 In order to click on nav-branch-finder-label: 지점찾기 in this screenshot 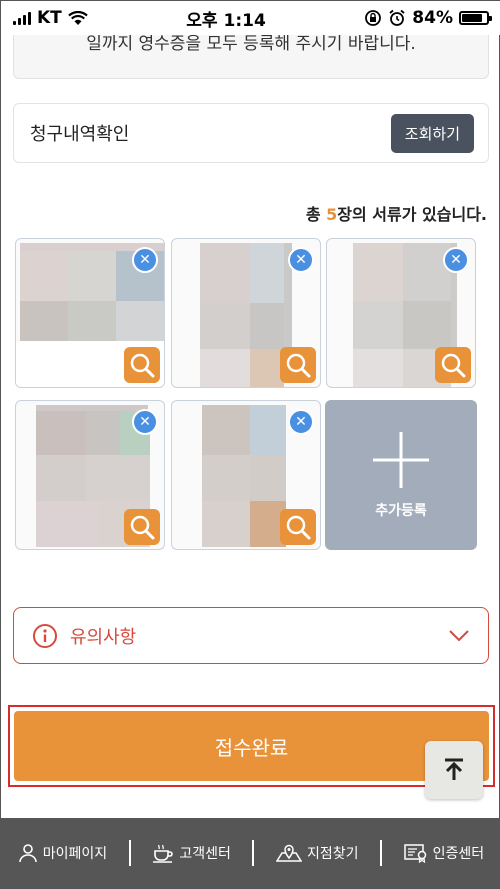, I will do `click(332, 854)`.